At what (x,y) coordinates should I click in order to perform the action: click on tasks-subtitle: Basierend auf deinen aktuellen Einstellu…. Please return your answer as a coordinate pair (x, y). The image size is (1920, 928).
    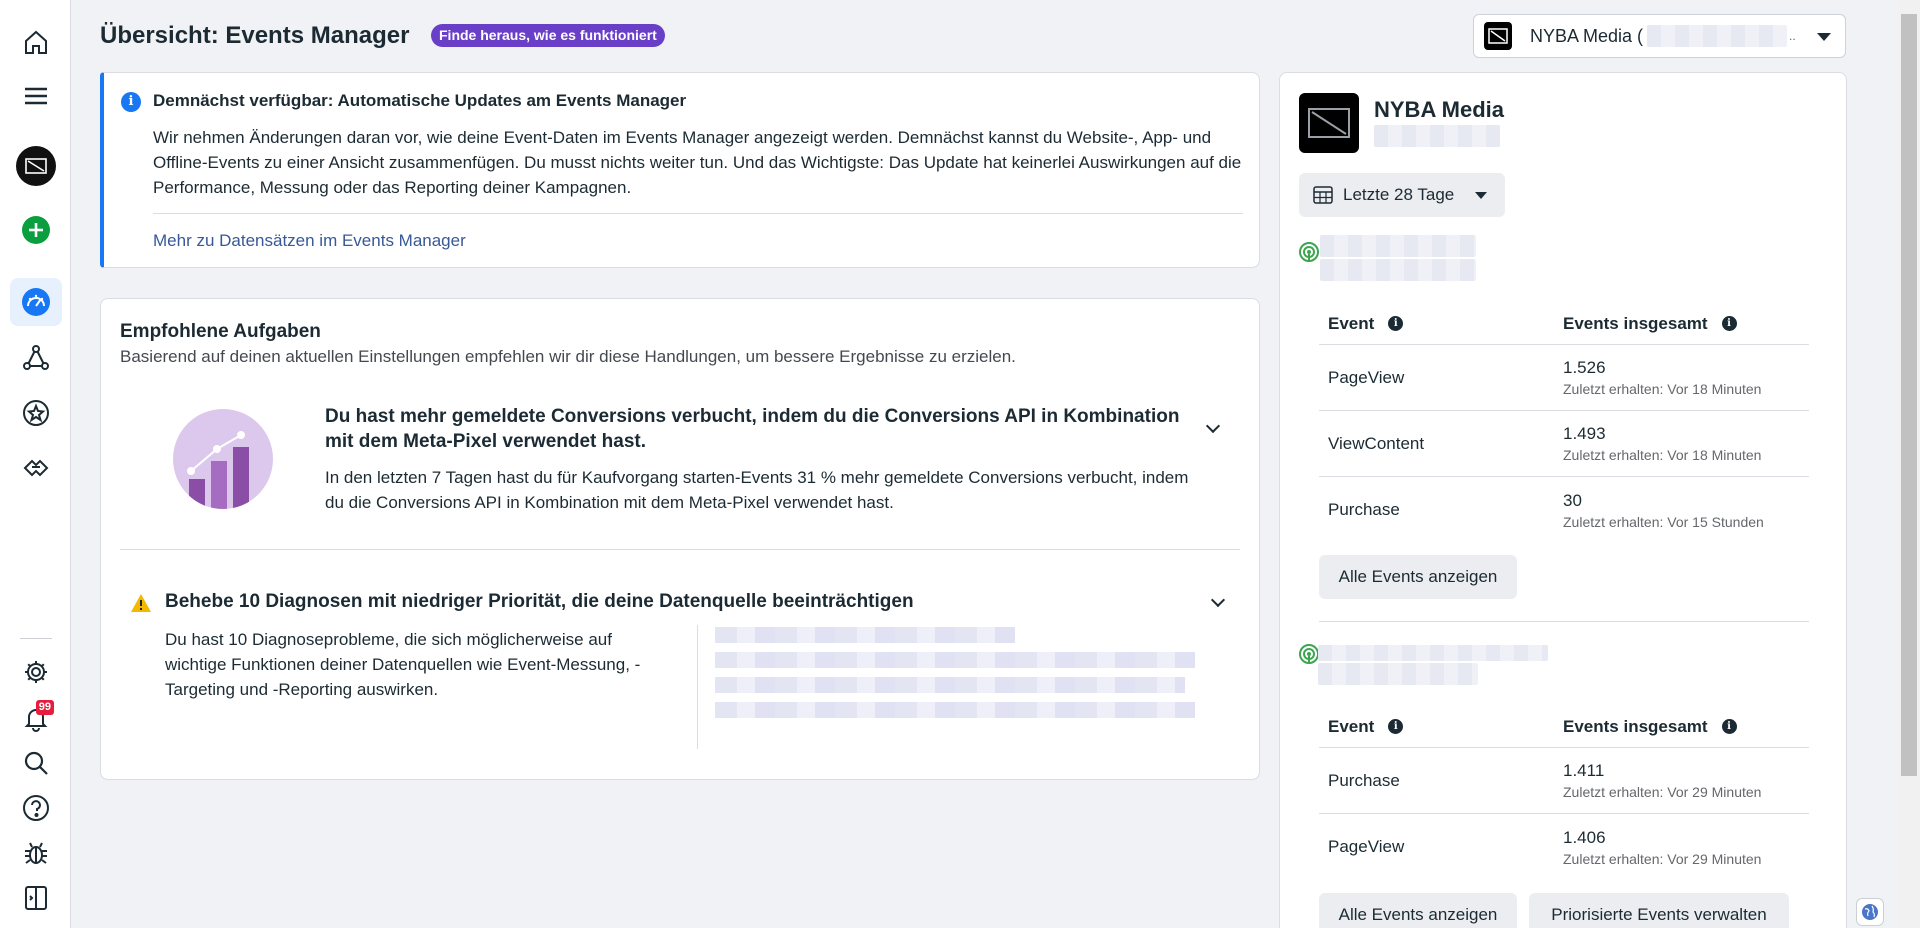
    Looking at the image, I should click on (568, 356).